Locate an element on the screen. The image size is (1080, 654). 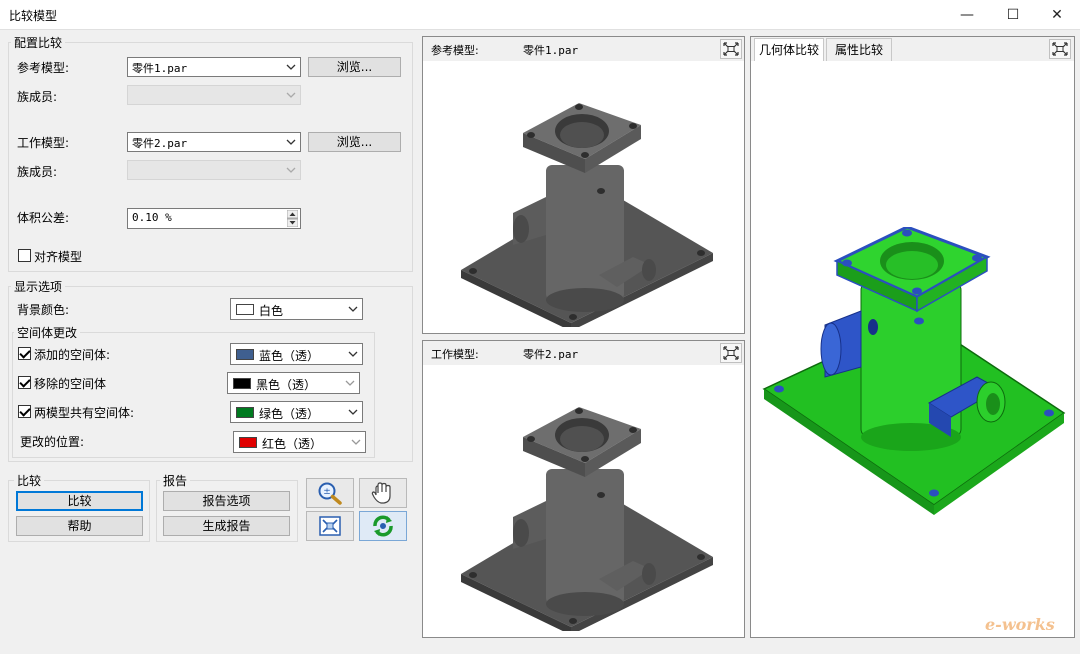
pan-hand-icon is located at coordinates (381, 493).